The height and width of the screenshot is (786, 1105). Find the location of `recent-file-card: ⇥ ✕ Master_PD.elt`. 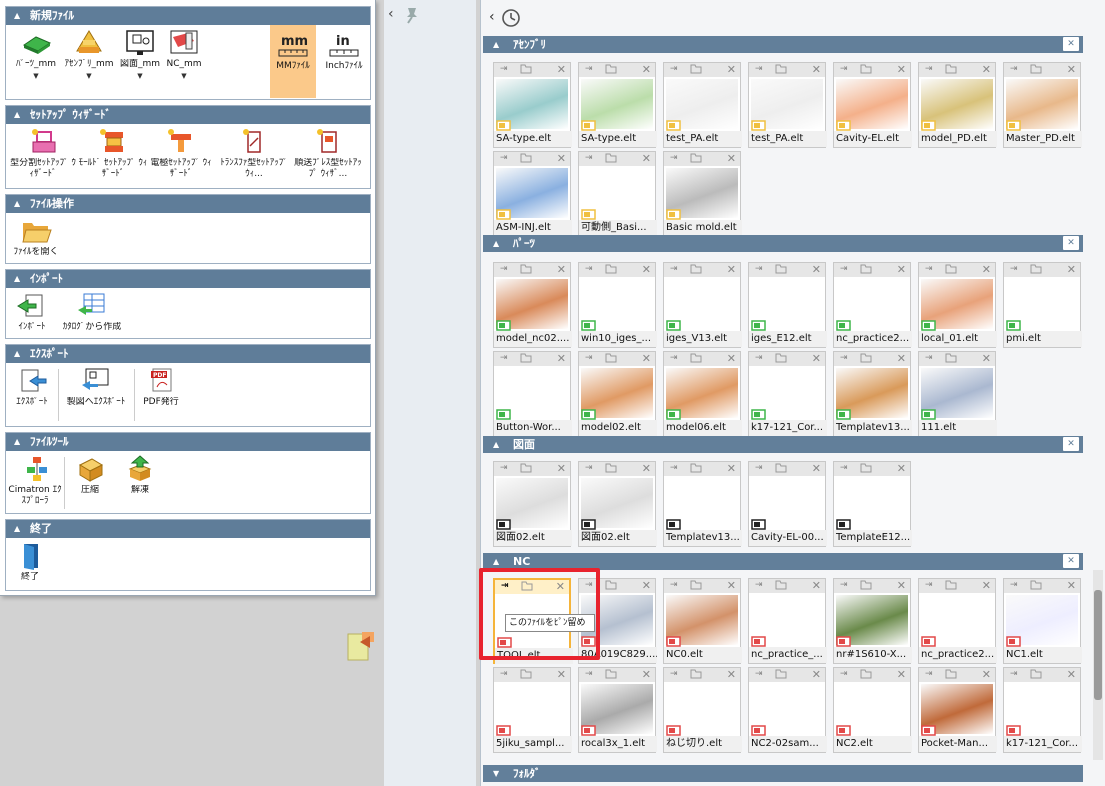

recent-file-card: ⇥ ✕ Master_PD.elt is located at coordinates (1042, 105).